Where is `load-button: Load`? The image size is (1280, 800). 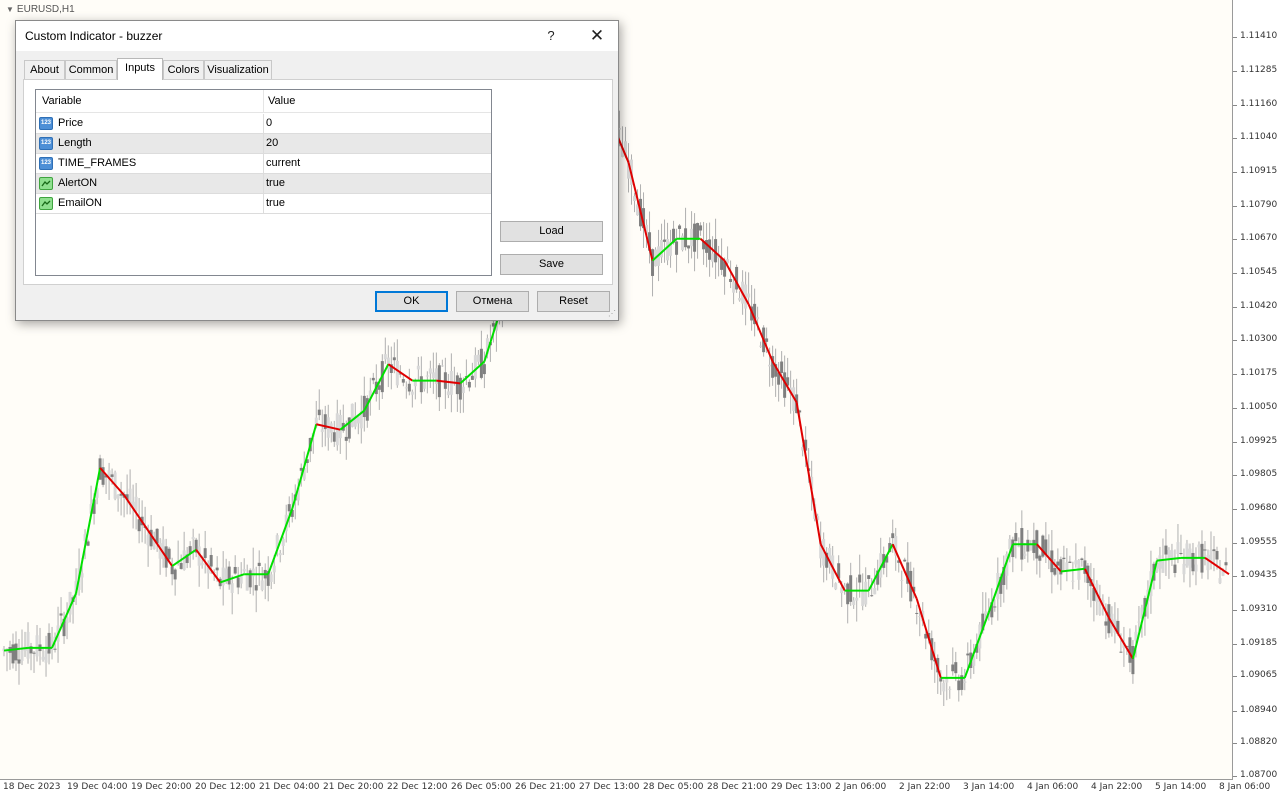 load-button: Load is located at coordinates (551, 231).